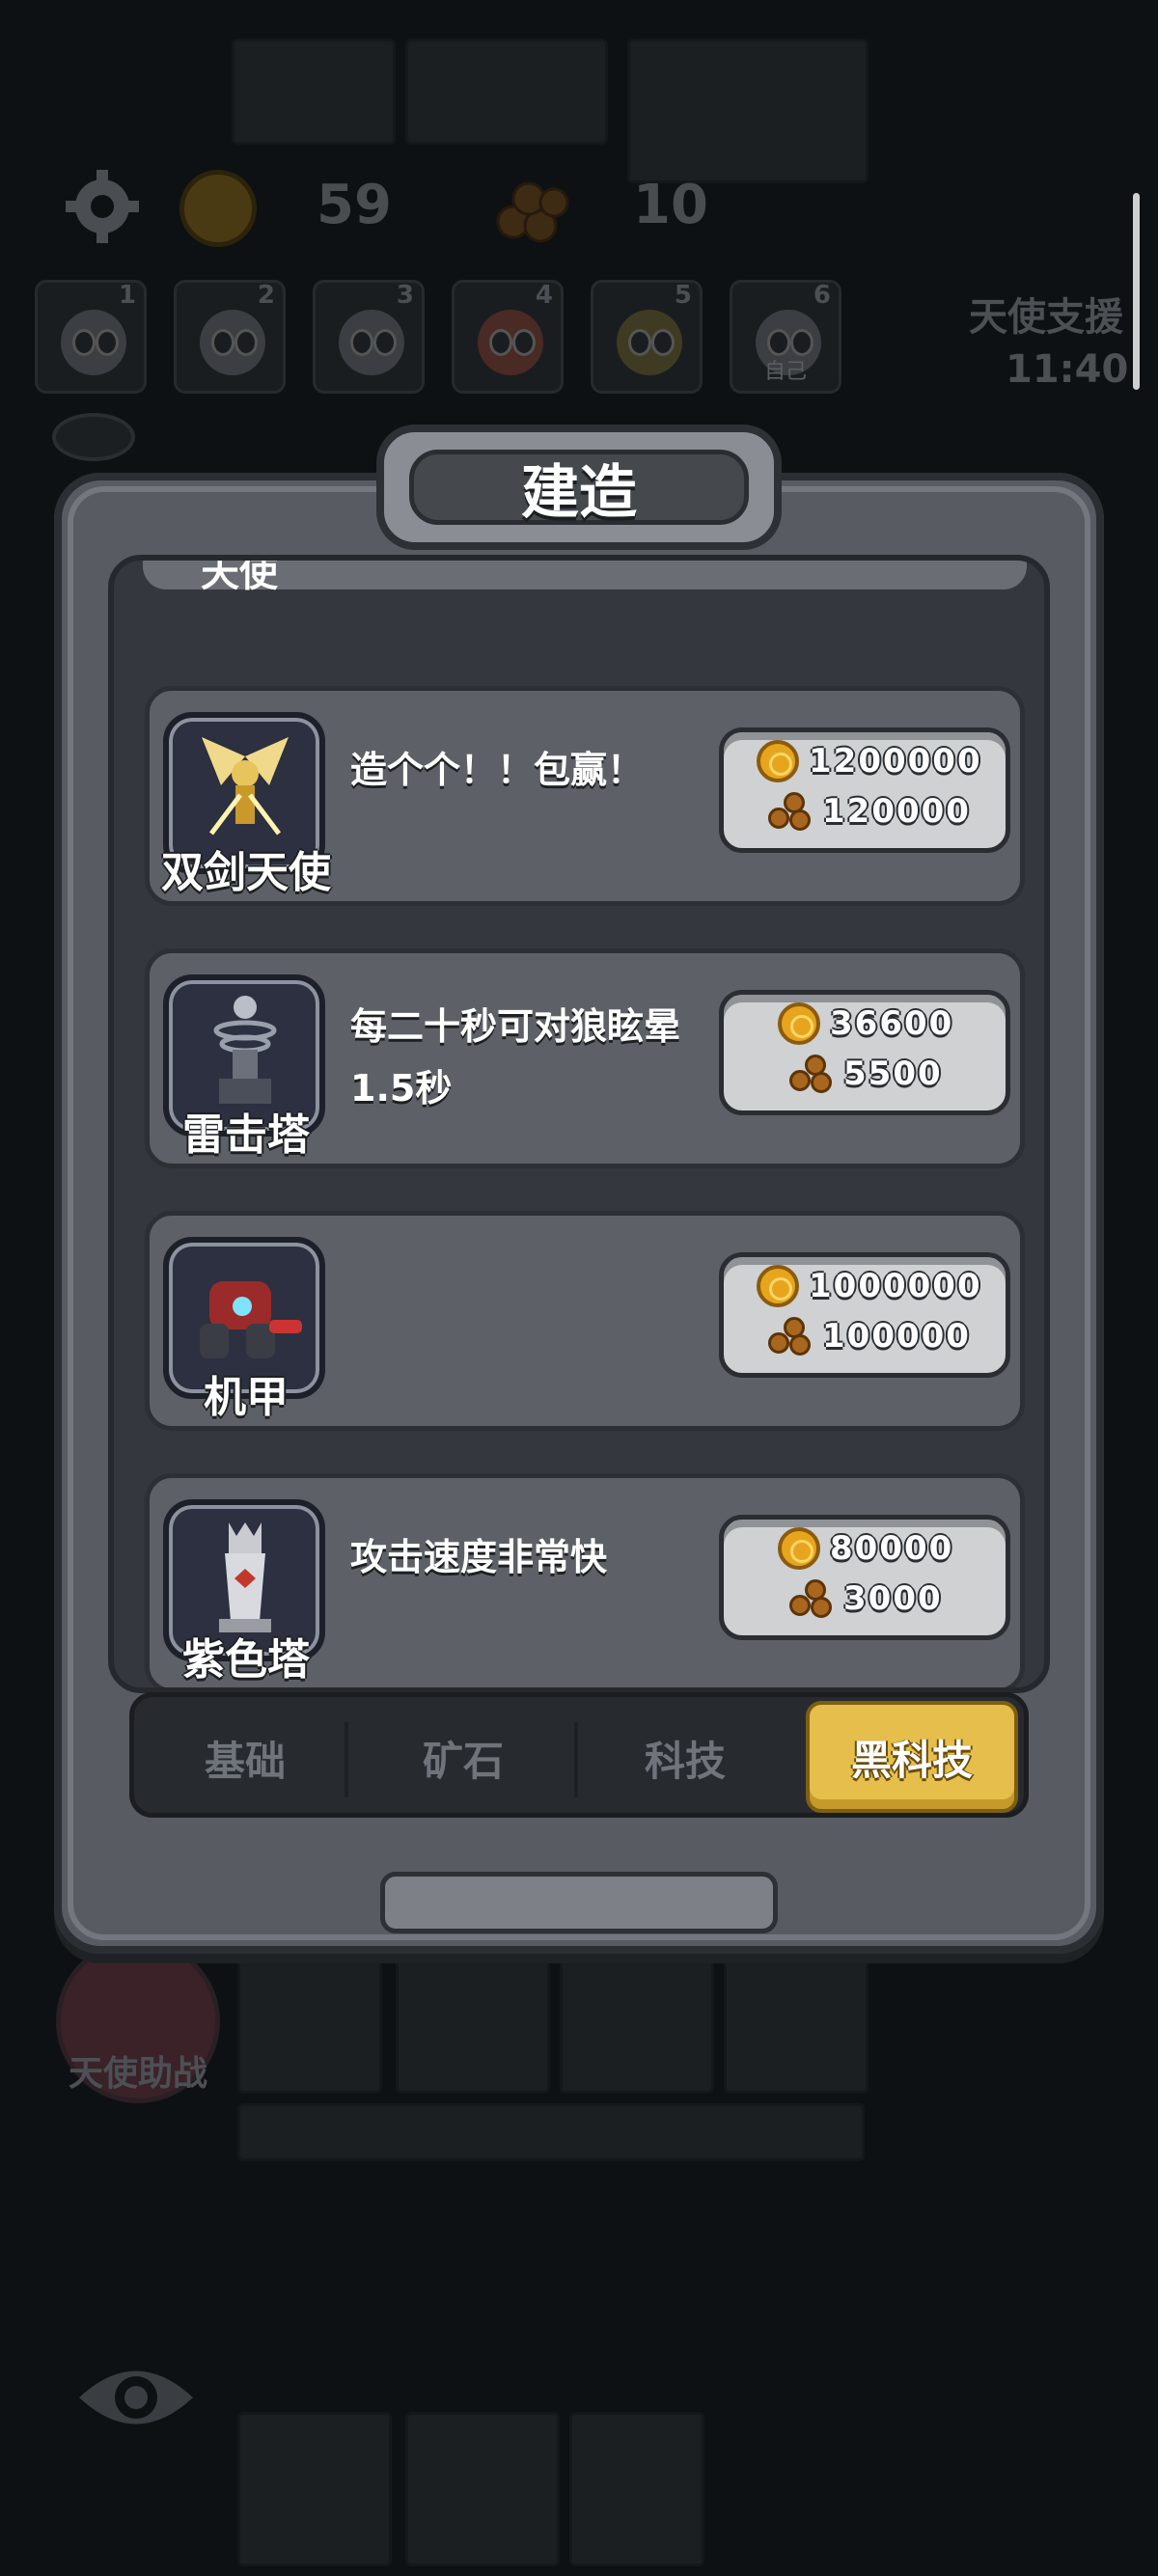 The height and width of the screenshot is (2576, 1158). What do you see at coordinates (1067, 369) in the screenshot?
I see `support-timer: 11:40` at bounding box center [1067, 369].